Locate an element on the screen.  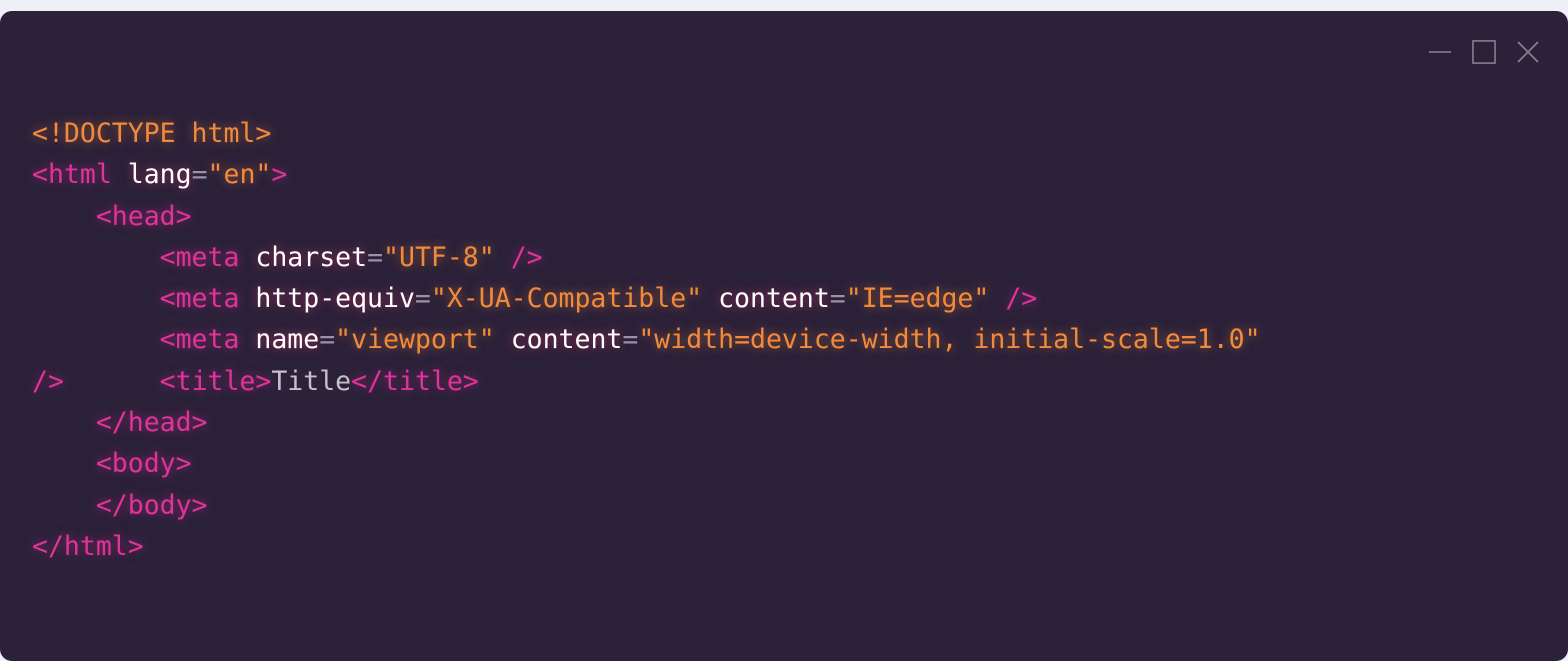
code-line: /> <title>Title</title> is located at coordinates (646, 381).